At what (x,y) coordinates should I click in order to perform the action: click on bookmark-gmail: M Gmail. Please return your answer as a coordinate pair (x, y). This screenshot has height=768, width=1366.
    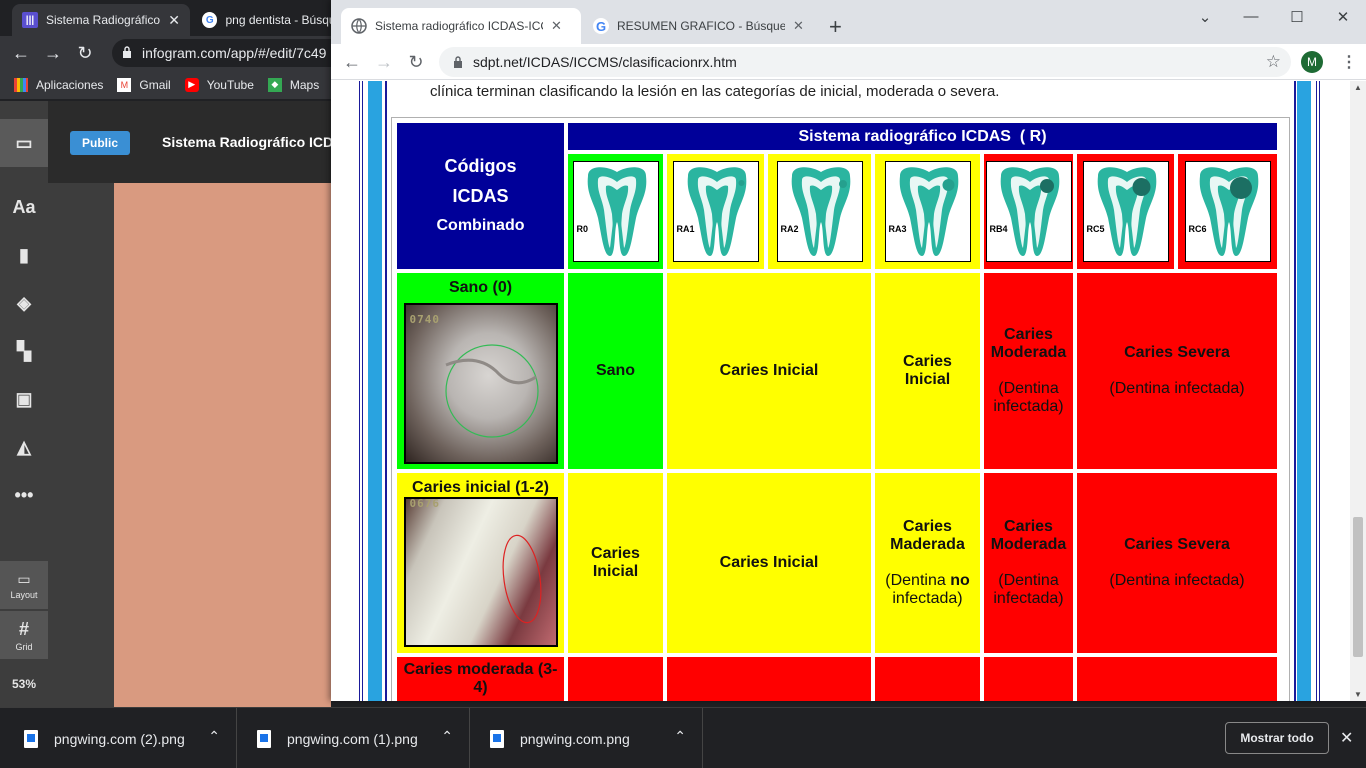
    Looking at the image, I should click on (144, 84).